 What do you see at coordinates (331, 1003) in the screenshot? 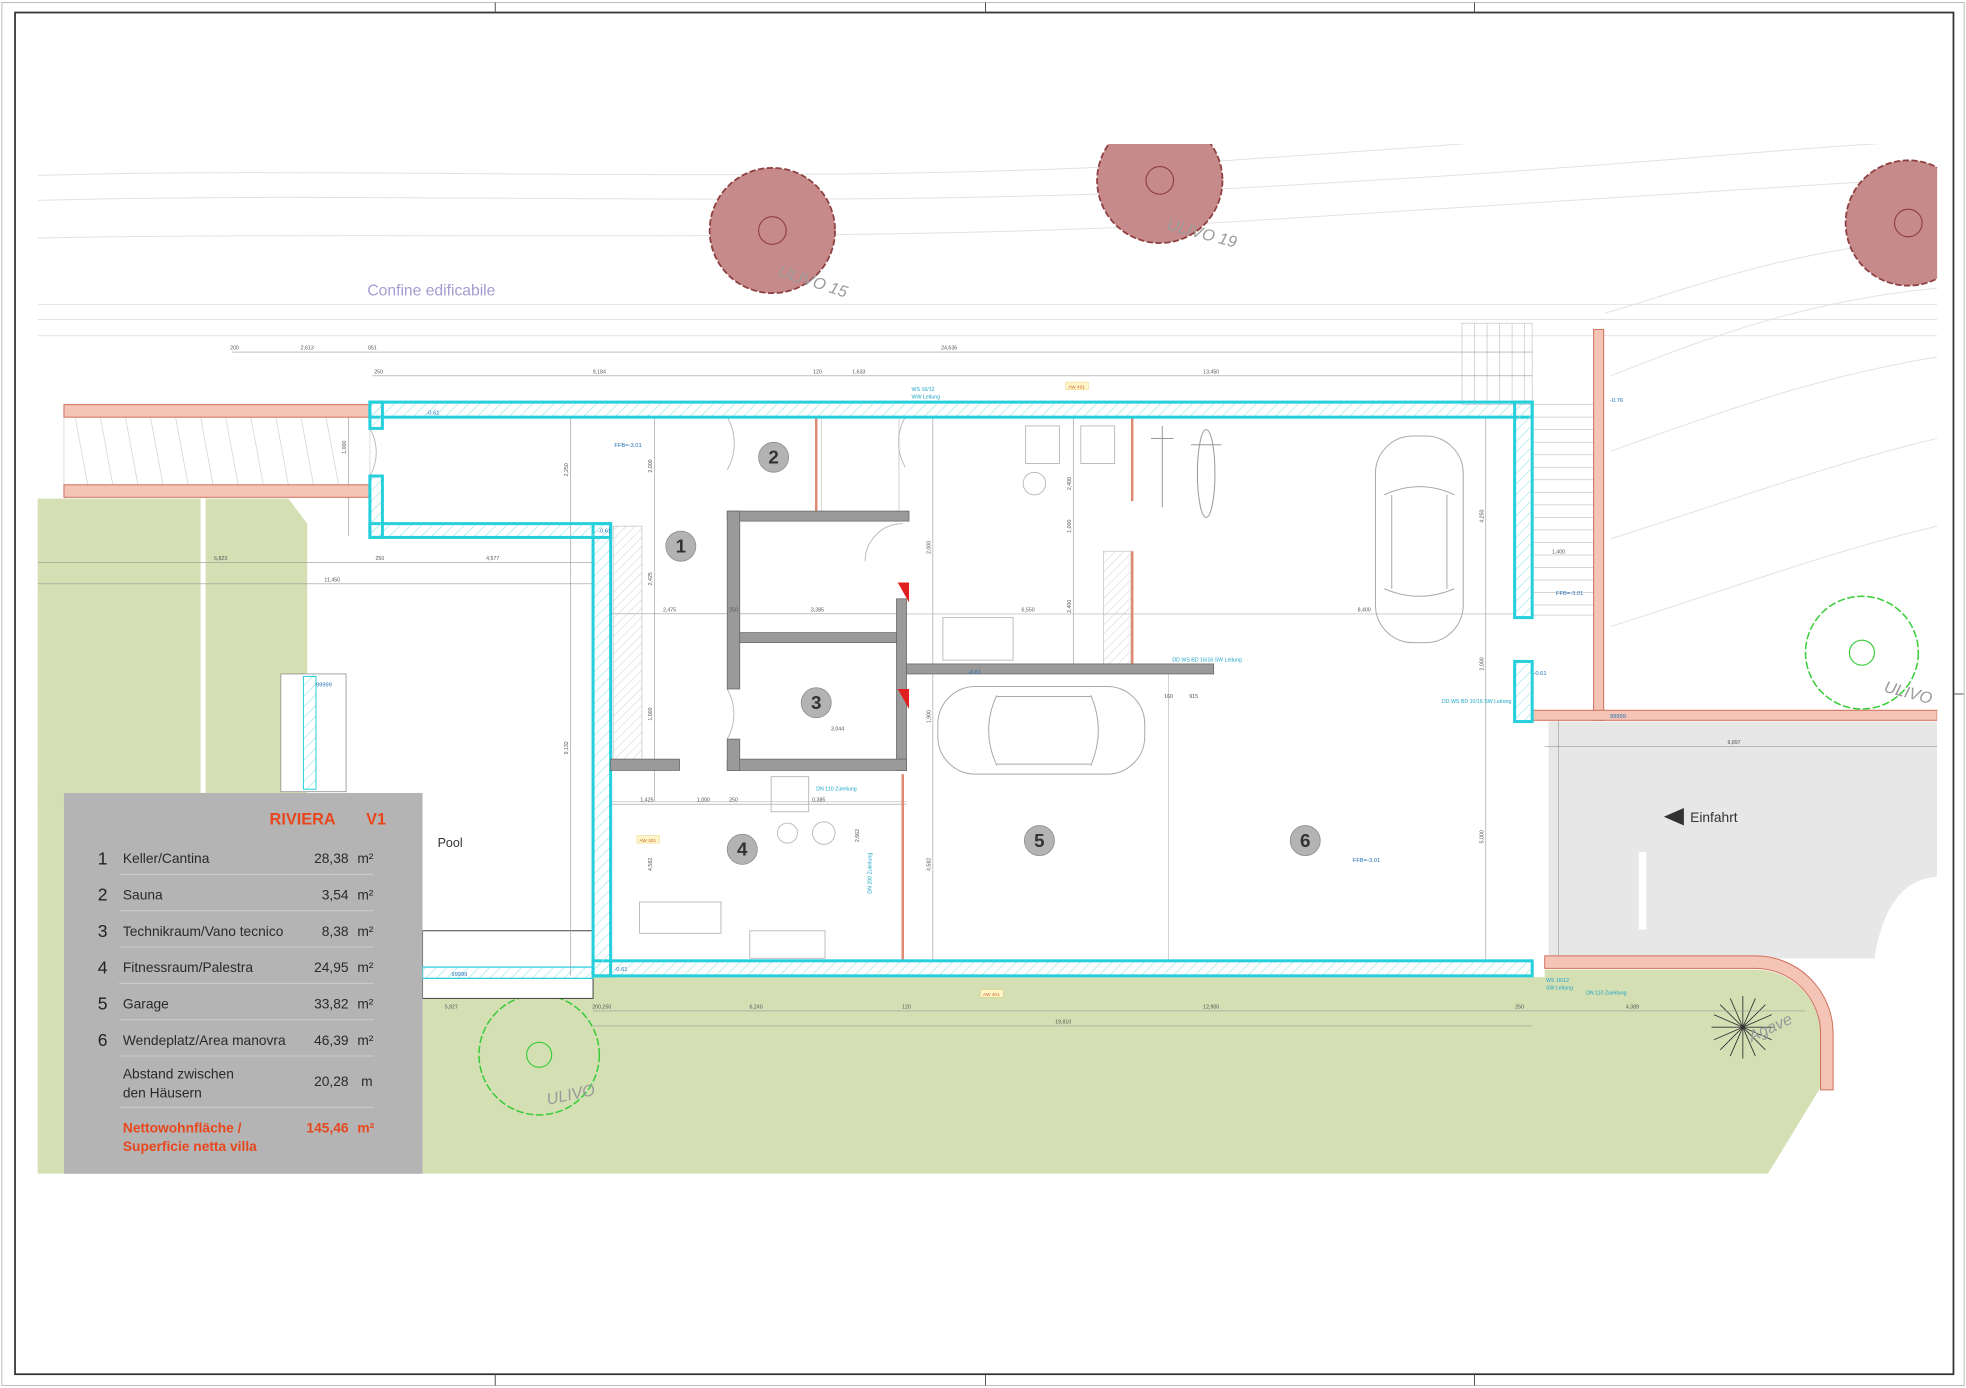
I see `legend-row-value: 33,82` at bounding box center [331, 1003].